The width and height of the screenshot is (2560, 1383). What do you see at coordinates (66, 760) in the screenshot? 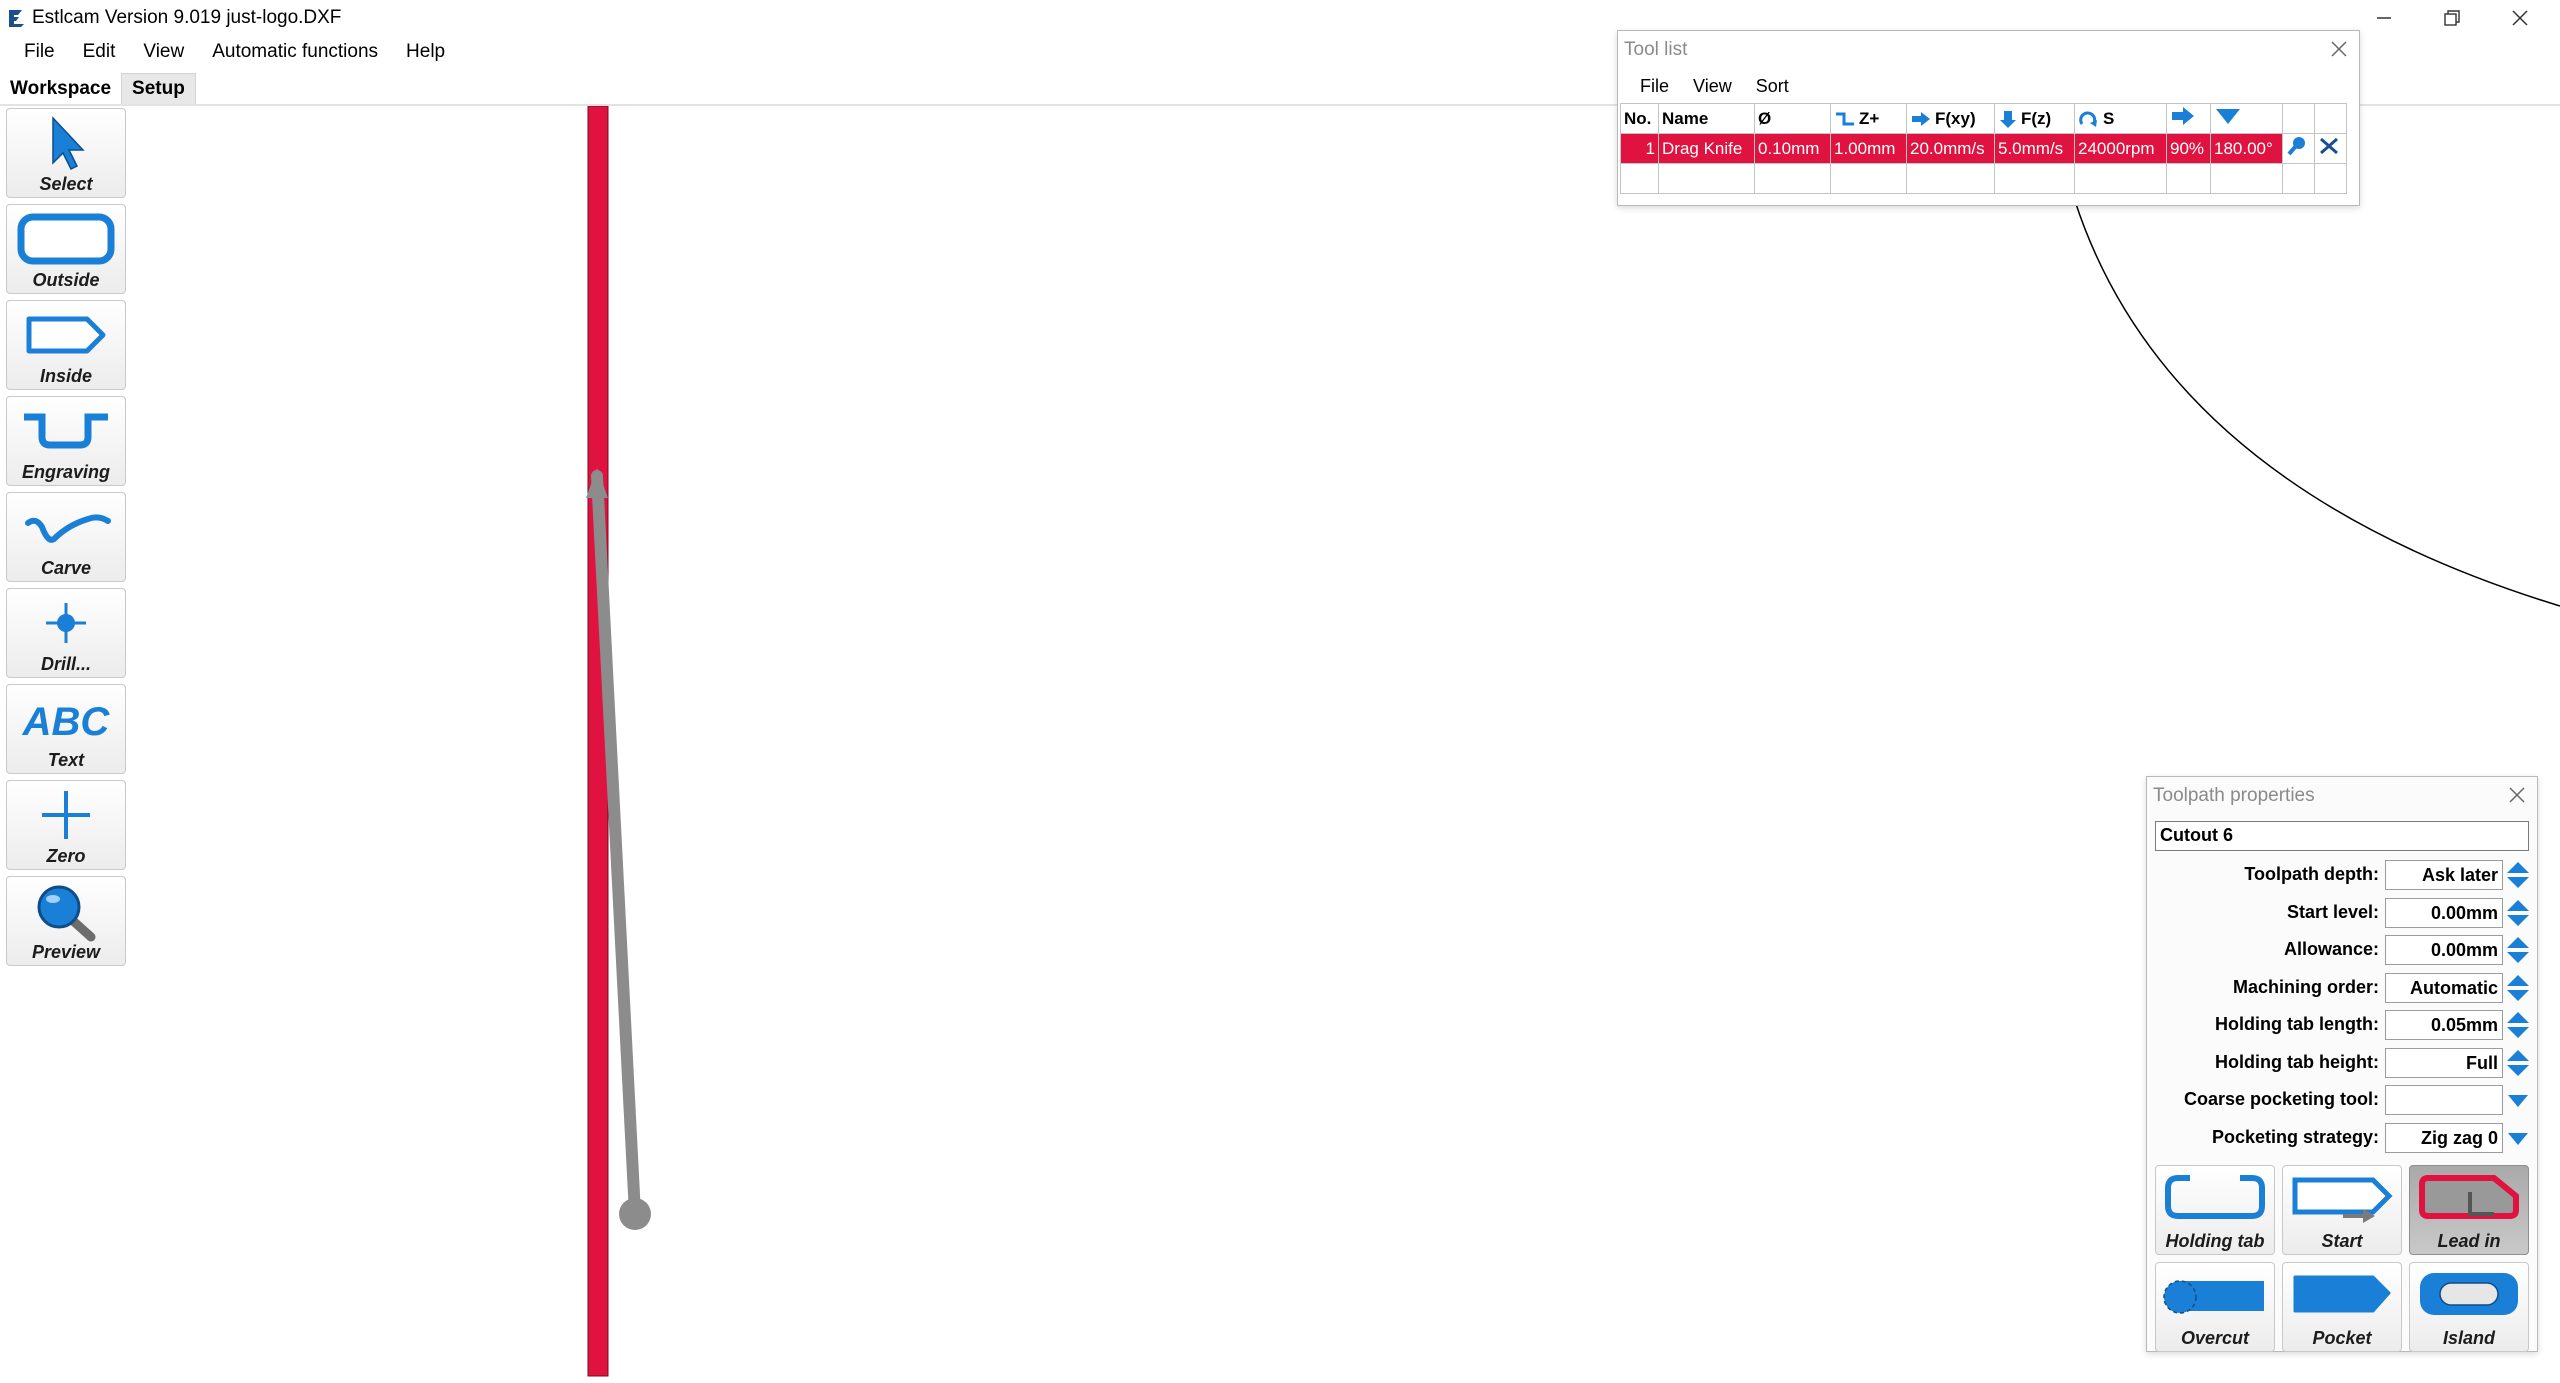
I see `text-label: Text` at bounding box center [66, 760].